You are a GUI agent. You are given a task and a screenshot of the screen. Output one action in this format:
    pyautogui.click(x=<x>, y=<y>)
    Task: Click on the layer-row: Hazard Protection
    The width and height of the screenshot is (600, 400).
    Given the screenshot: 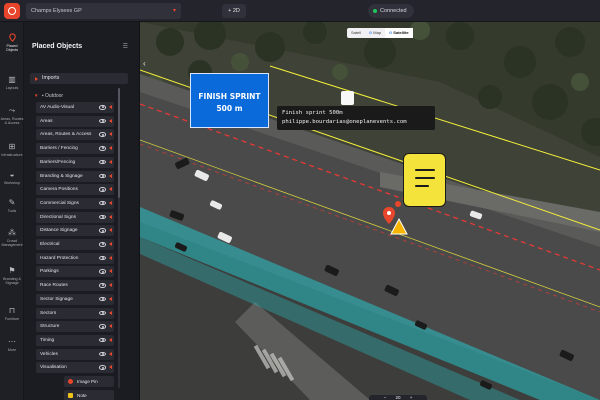 What is the action you would take?
    pyautogui.click(x=75, y=258)
    